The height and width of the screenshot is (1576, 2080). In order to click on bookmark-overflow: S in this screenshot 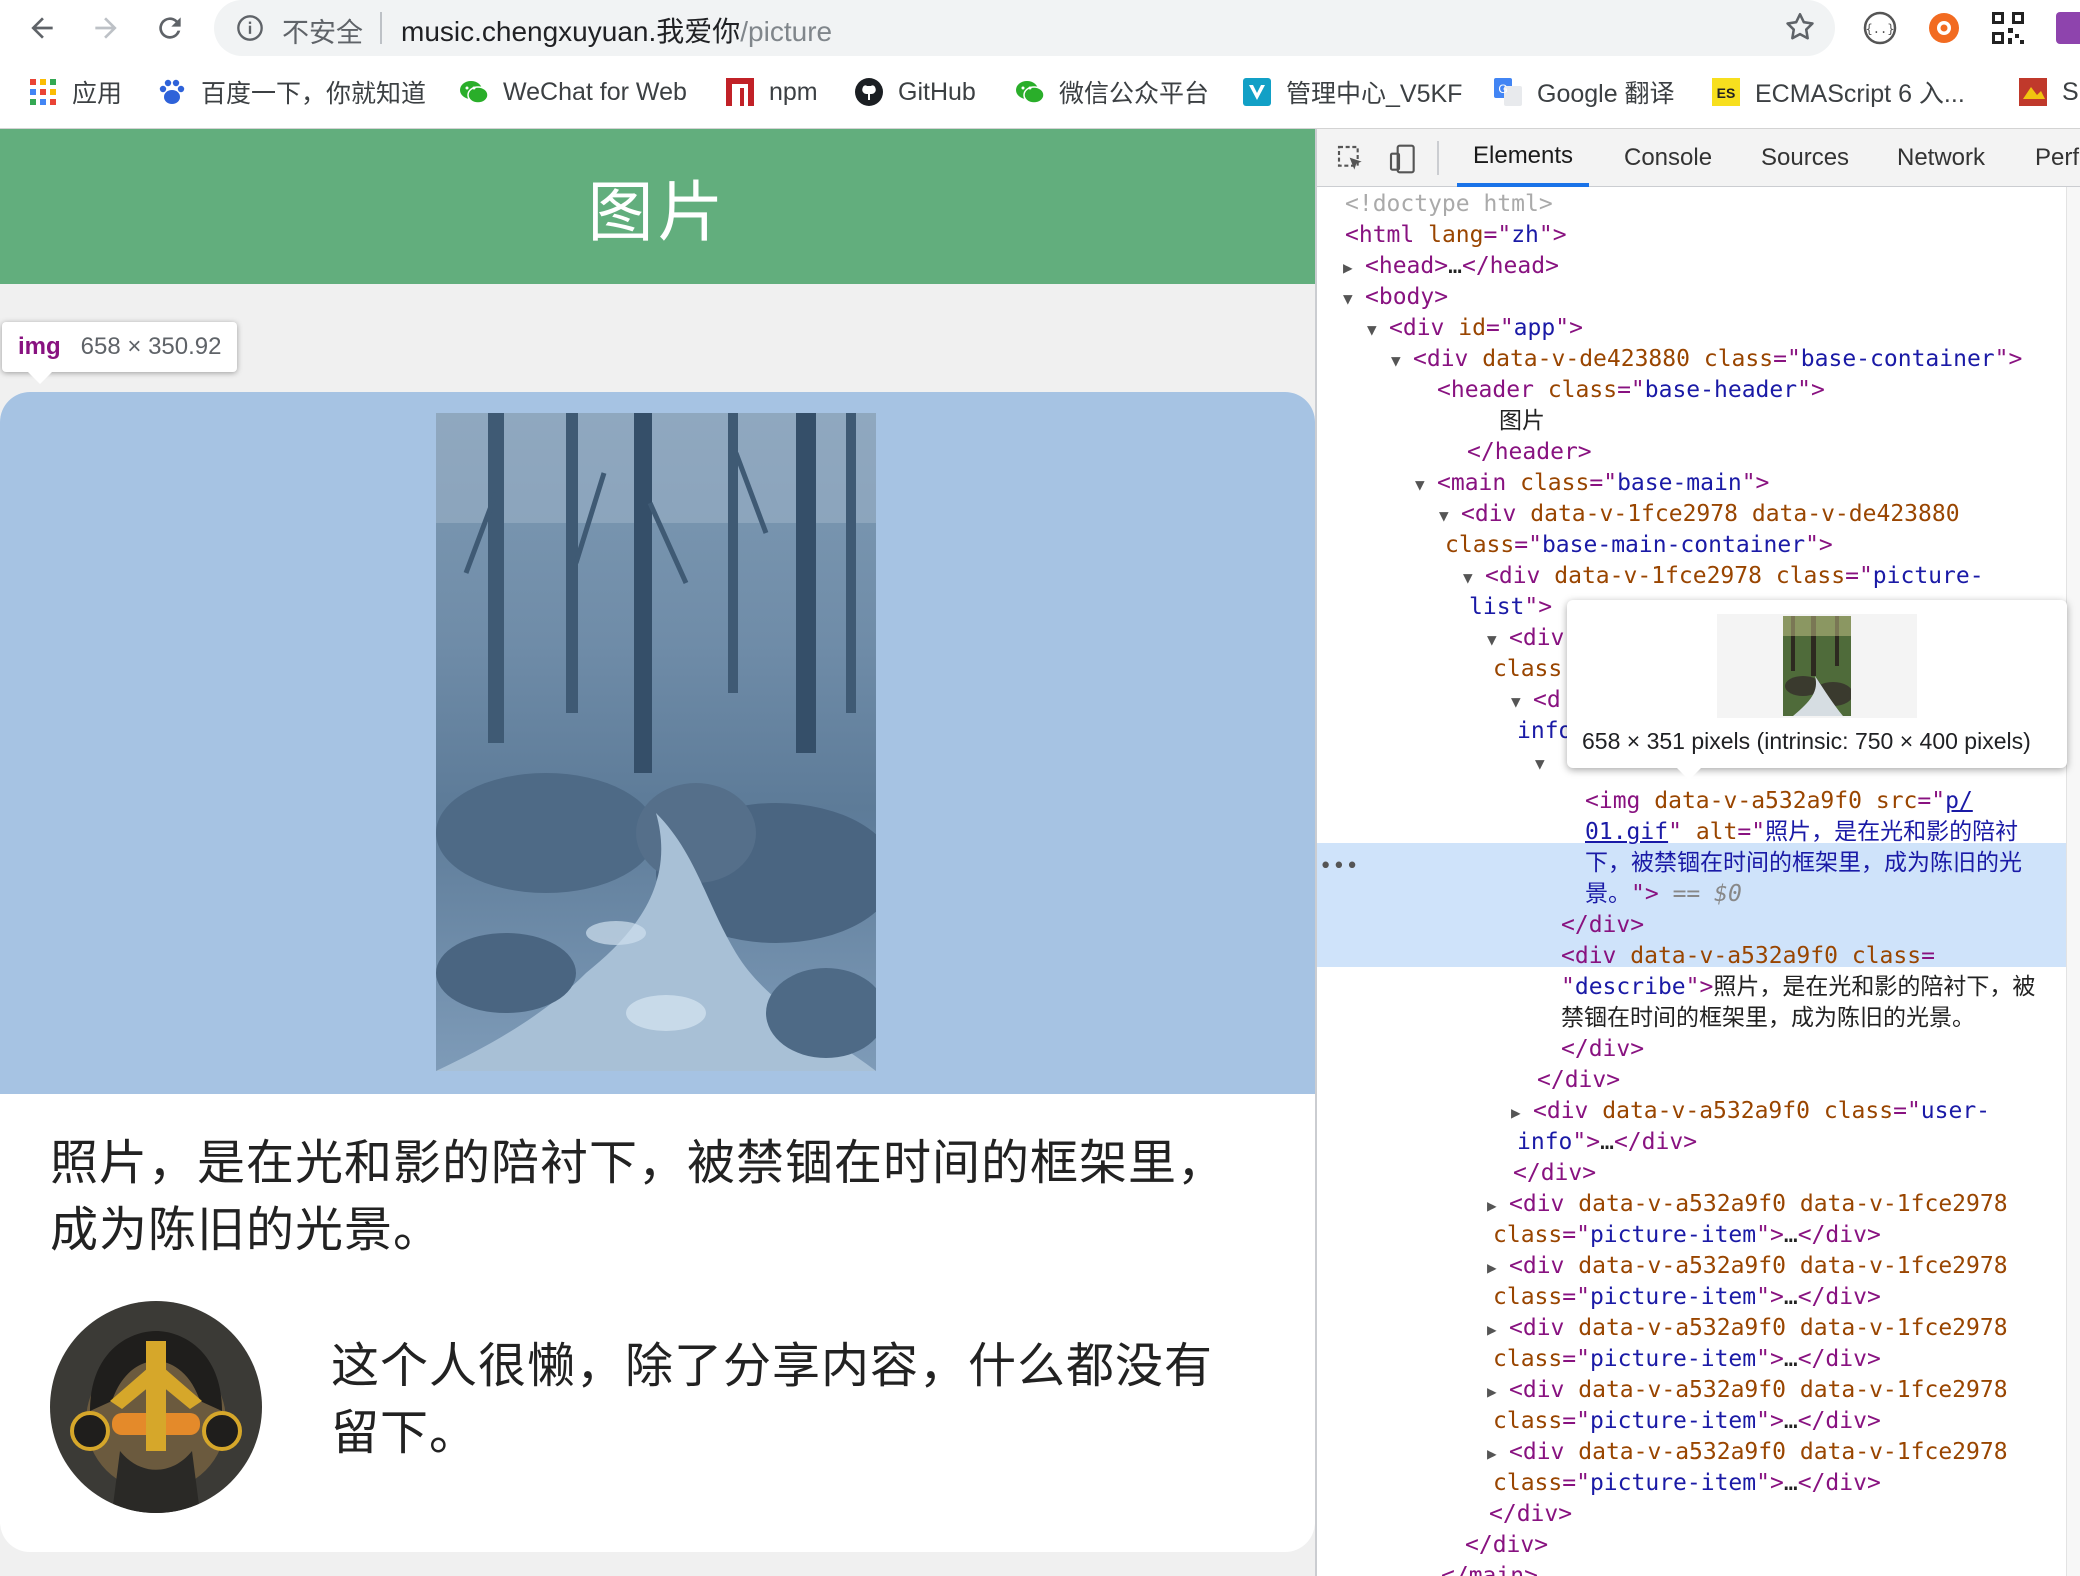, I will do `click(2048, 92)`.